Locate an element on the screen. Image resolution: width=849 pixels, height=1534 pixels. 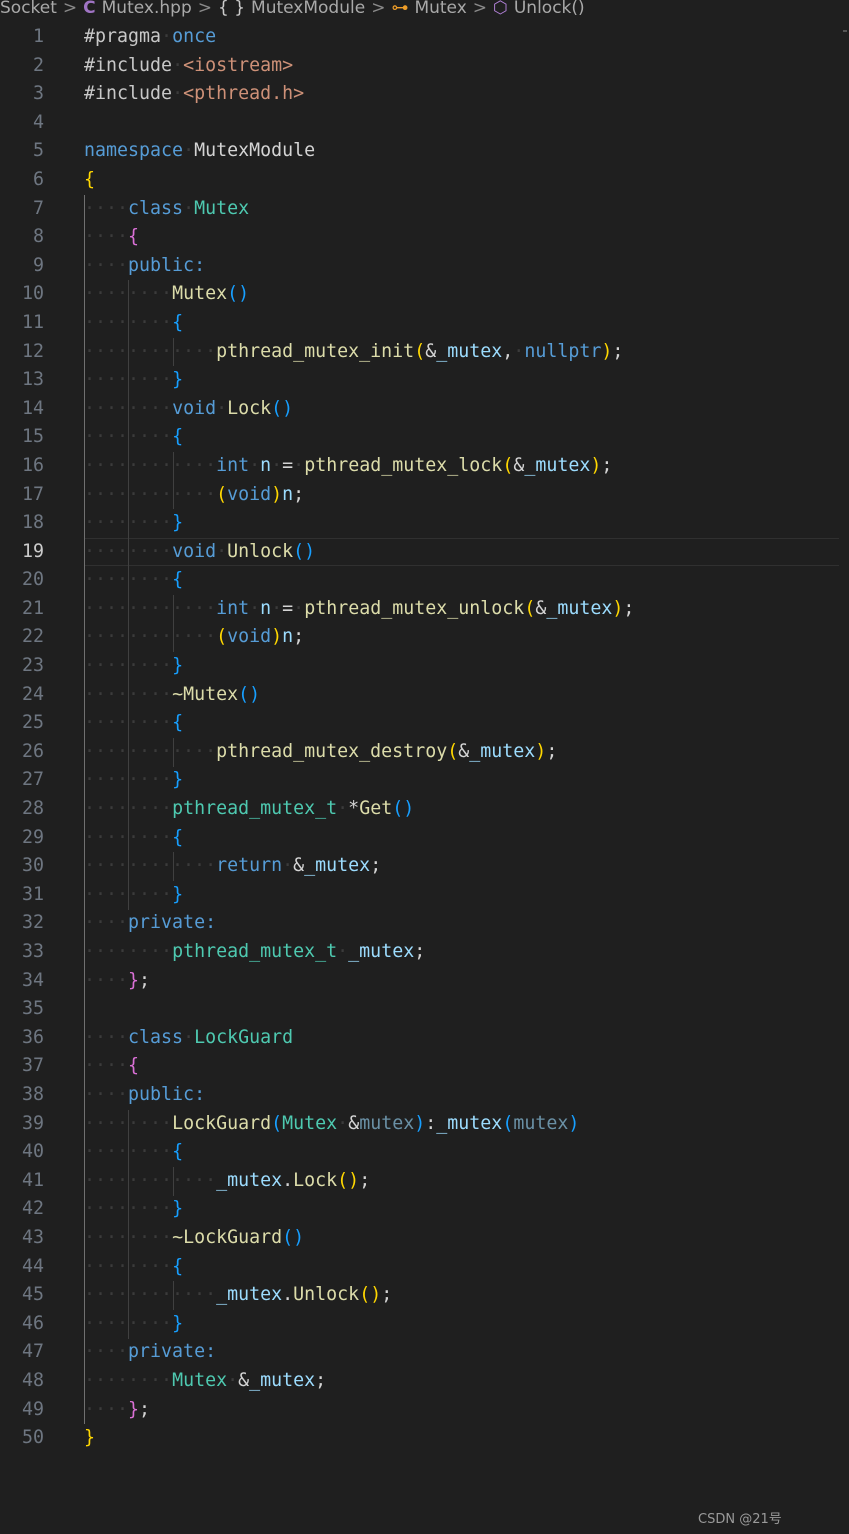
code-line: 1 #pragma·once is located at coordinates (424, 37).